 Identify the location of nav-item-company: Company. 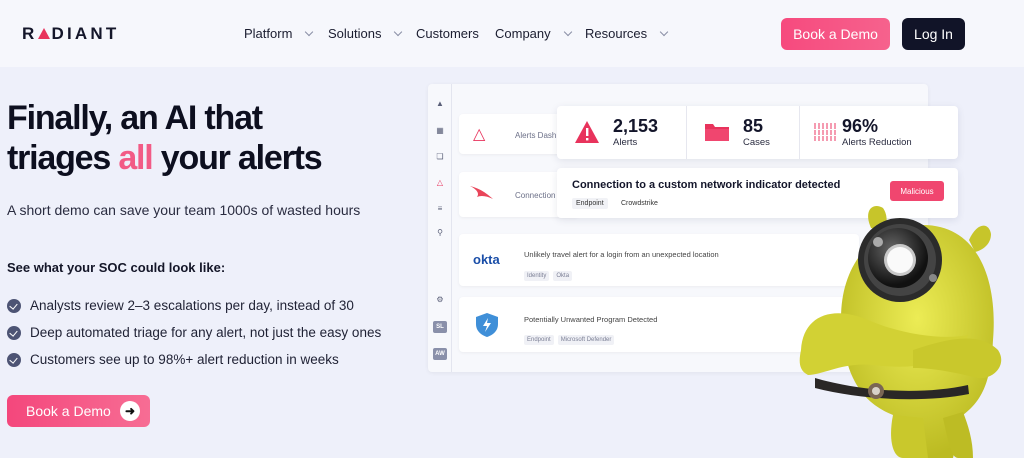
(533, 33).